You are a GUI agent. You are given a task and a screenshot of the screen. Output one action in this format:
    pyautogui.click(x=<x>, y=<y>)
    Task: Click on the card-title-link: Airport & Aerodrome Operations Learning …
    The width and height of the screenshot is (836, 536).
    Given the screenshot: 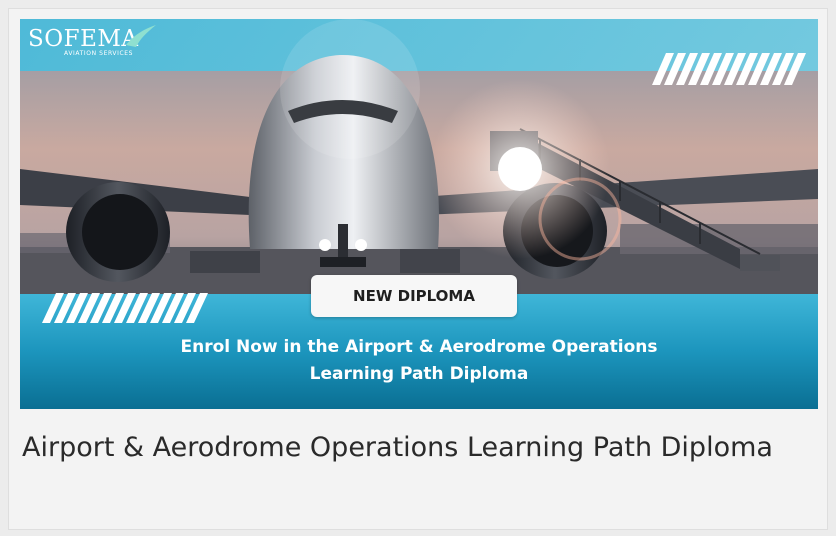 What is the action you would take?
    pyautogui.click(x=412, y=448)
    